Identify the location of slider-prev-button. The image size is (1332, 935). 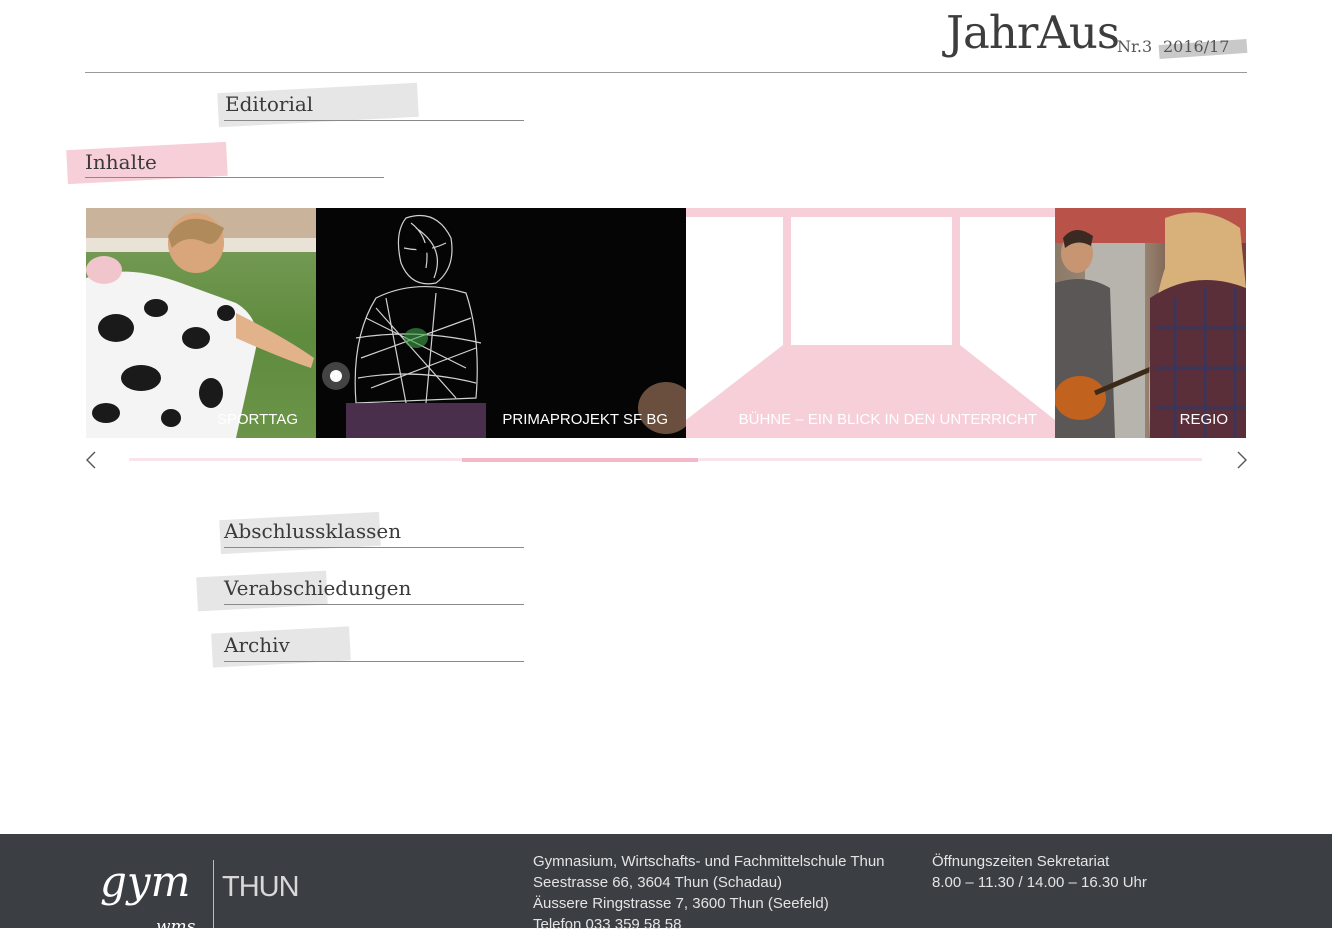
(92, 460).